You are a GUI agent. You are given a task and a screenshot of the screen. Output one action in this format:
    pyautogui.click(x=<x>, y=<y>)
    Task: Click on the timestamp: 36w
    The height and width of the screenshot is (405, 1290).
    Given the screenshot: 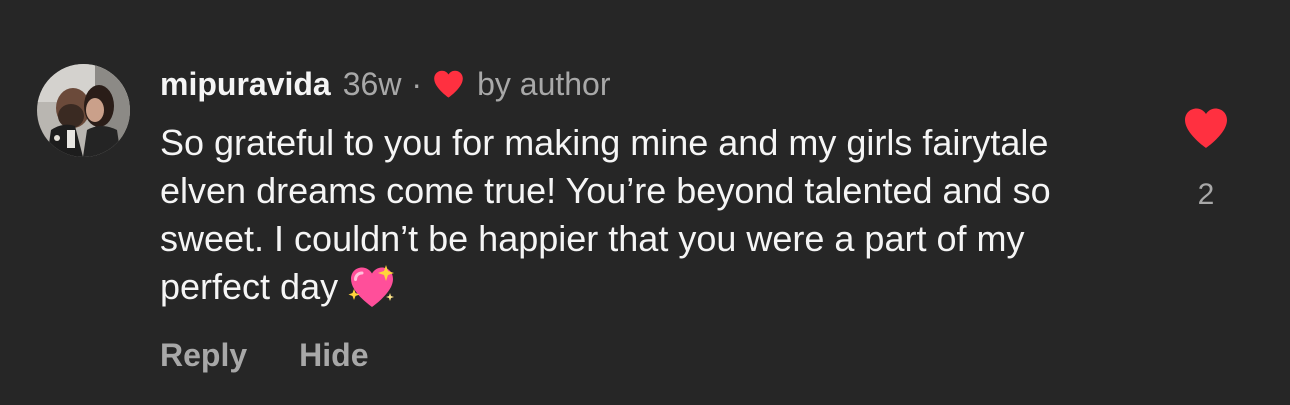 What is the action you would take?
    pyautogui.click(x=372, y=83)
    